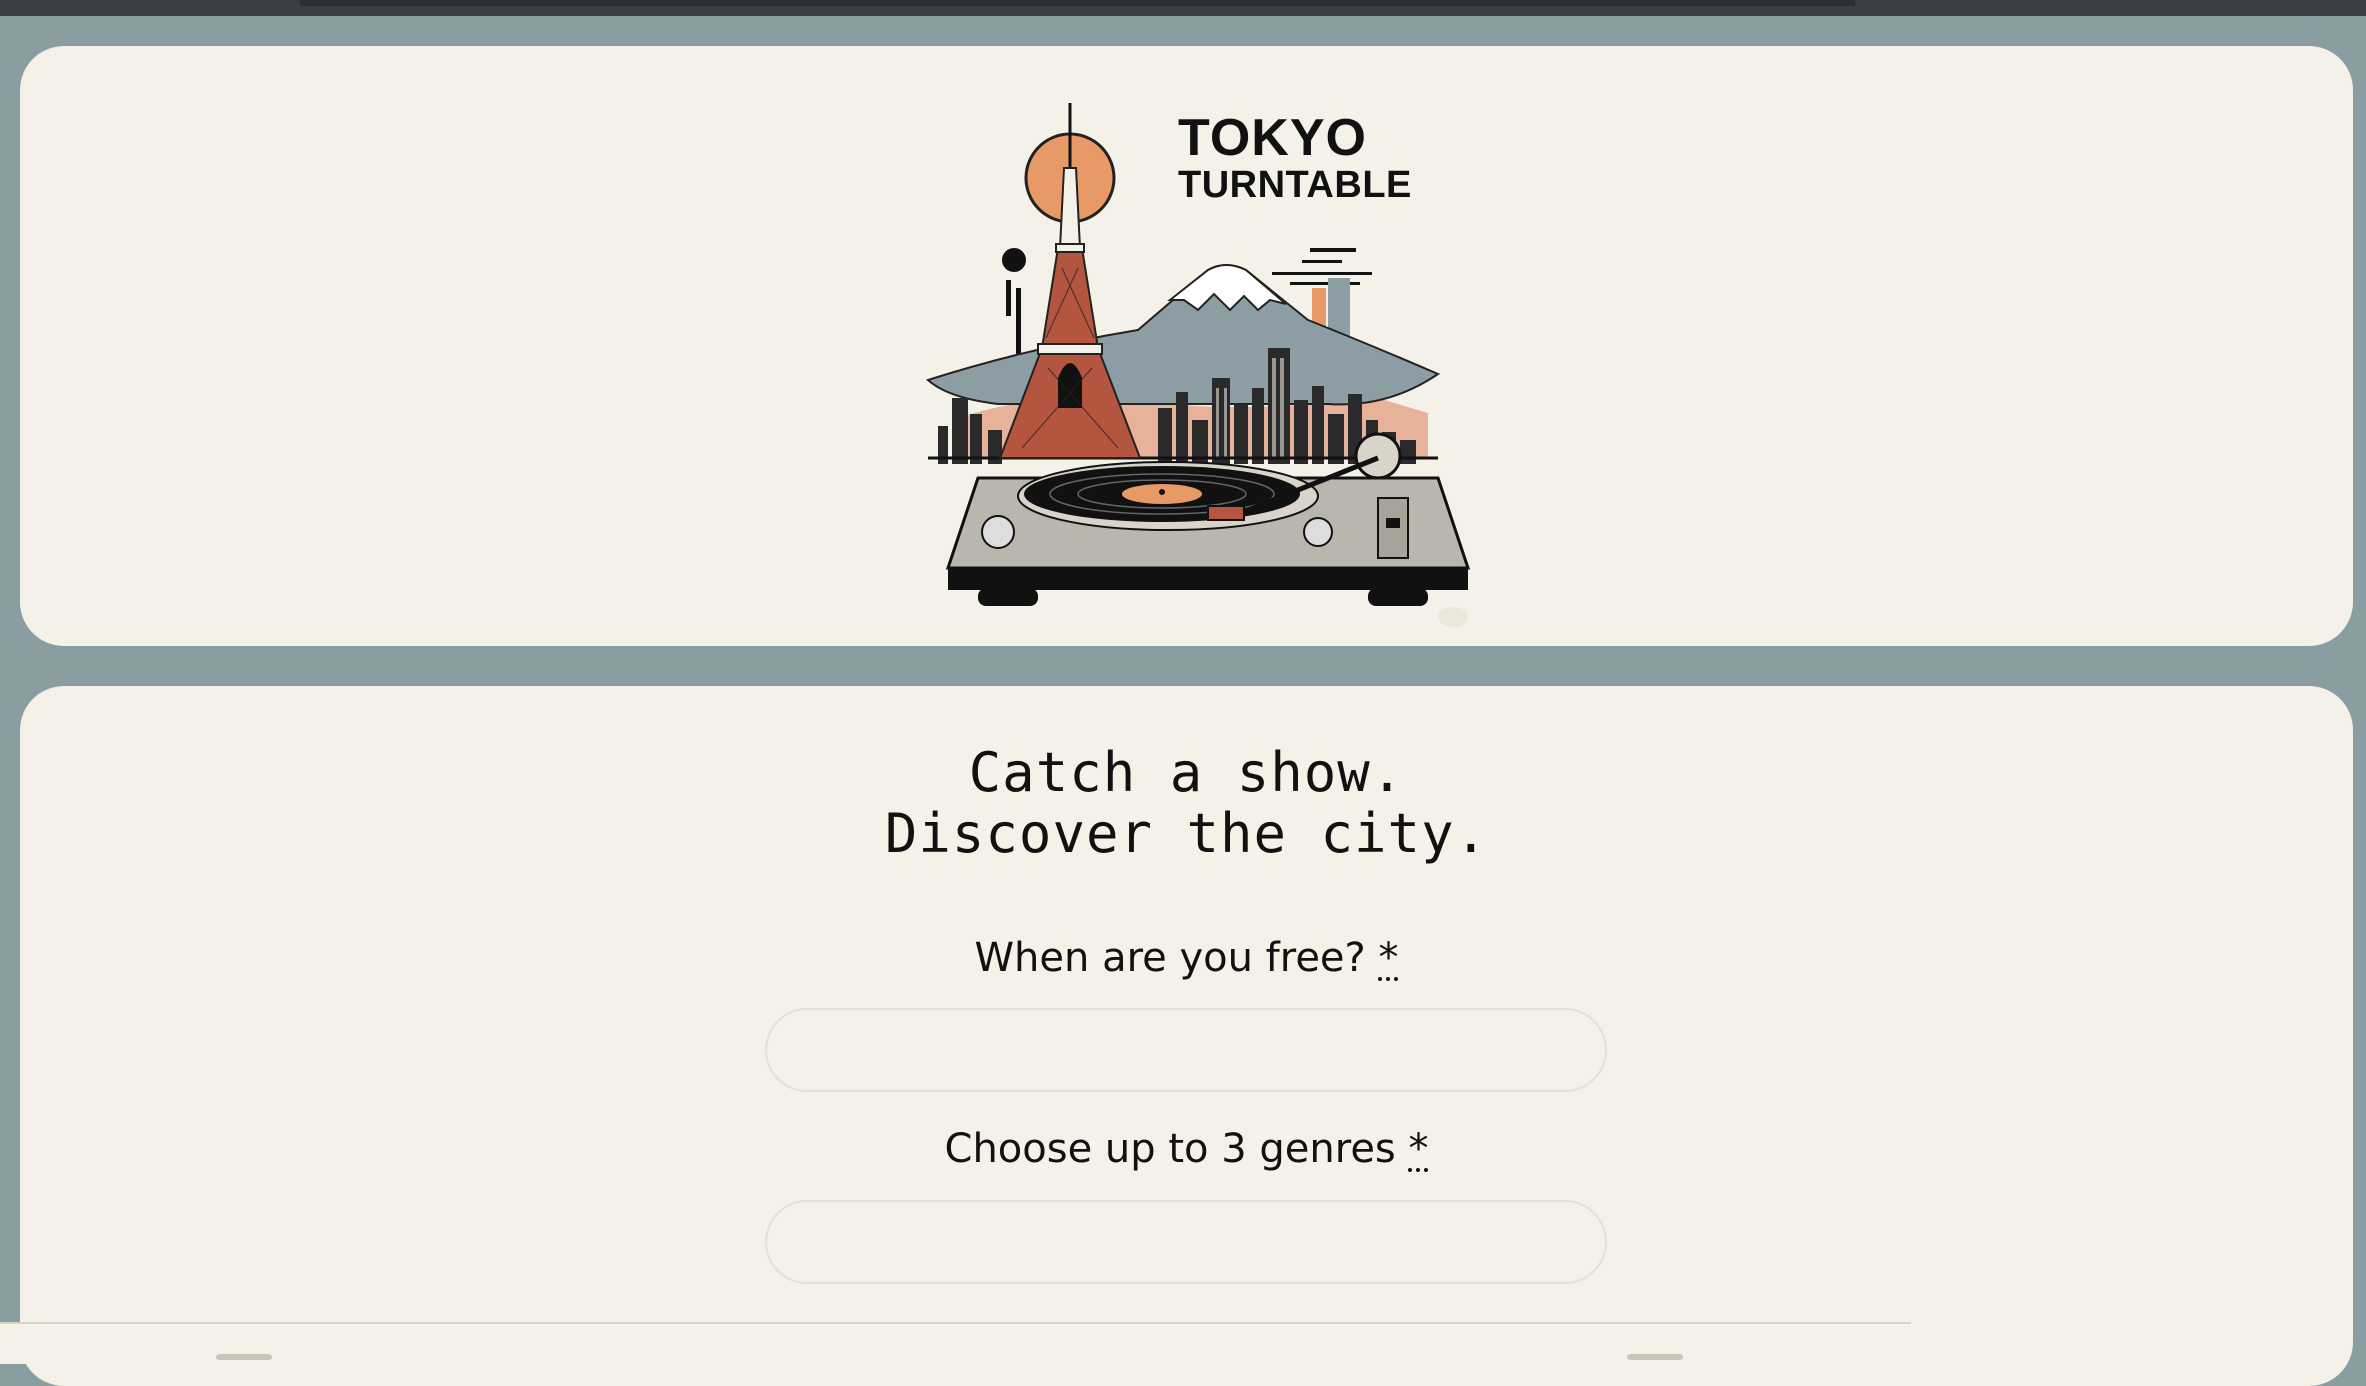 This screenshot has height=1386, width=2366. Describe the element at coordinates (1453, 617) in the screenshot. I see `carousel-dot` at that location.